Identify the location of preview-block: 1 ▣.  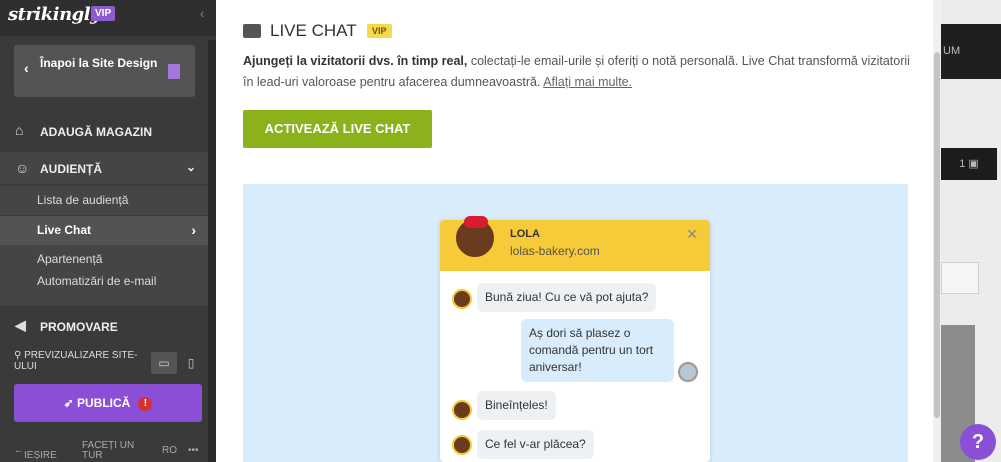
(969, 164).